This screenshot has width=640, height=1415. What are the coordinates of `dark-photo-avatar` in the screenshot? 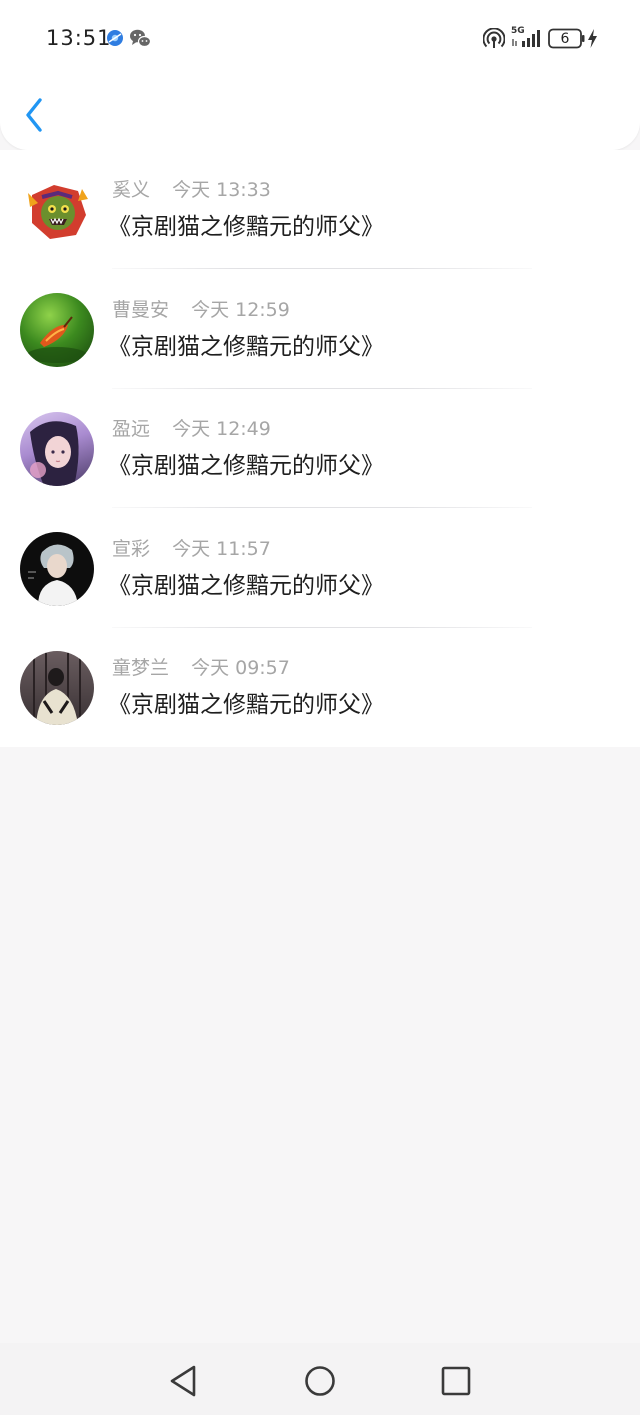 It's located at (57, 688).